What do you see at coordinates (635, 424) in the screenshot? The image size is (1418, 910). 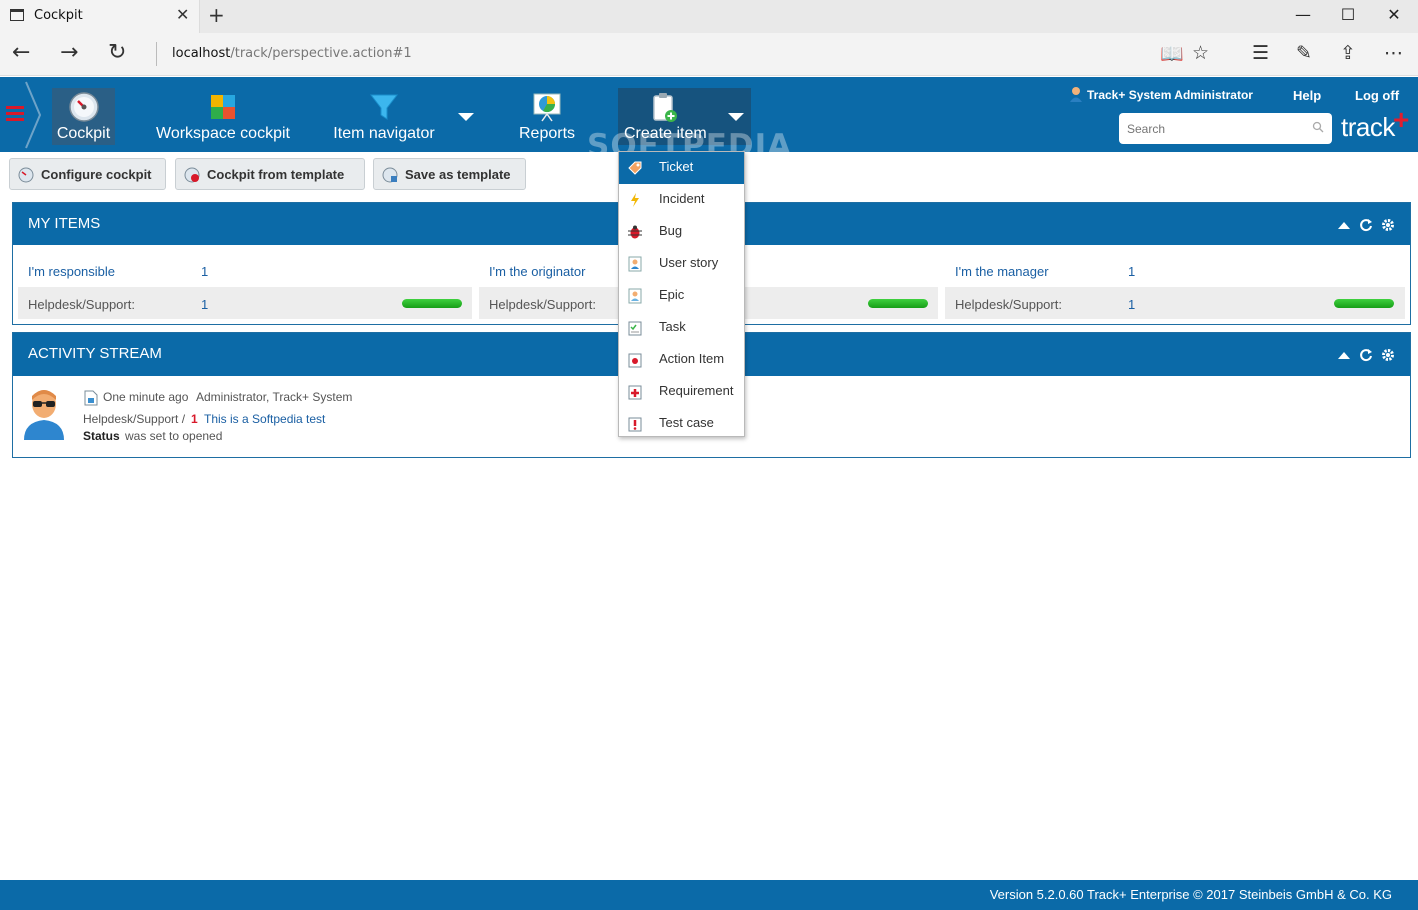 I see `test-case-icon` at bounding box center [635, 424].